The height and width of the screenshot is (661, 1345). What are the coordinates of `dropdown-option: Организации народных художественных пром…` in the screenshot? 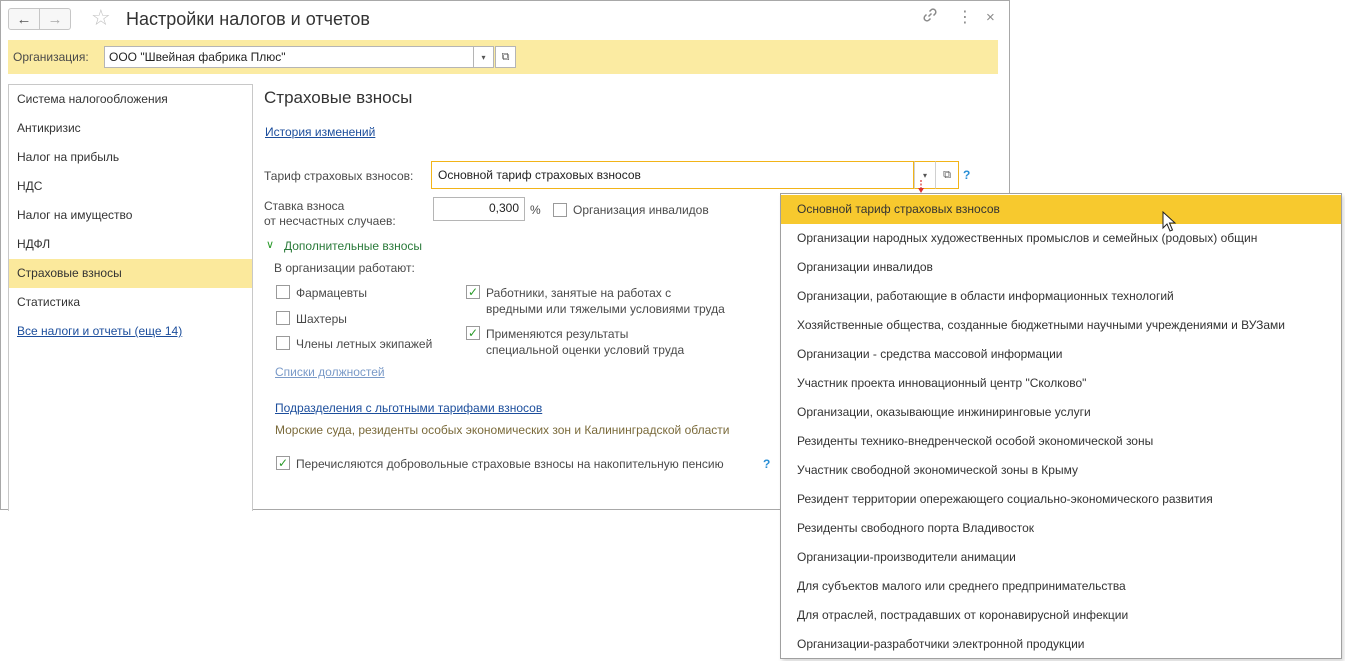 It's located at (1061, 238).